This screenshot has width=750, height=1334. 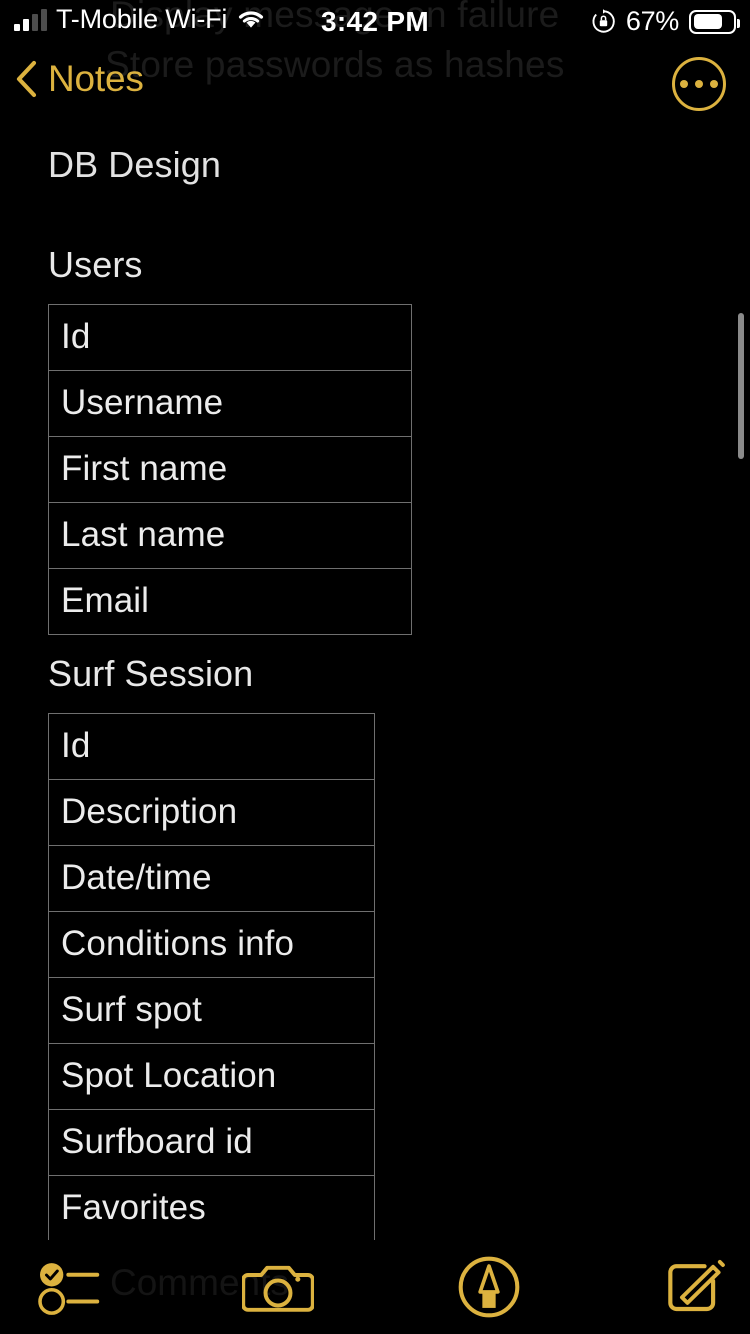 I want to click on battery-percent-label: 67%, so click(x=652, y=21).